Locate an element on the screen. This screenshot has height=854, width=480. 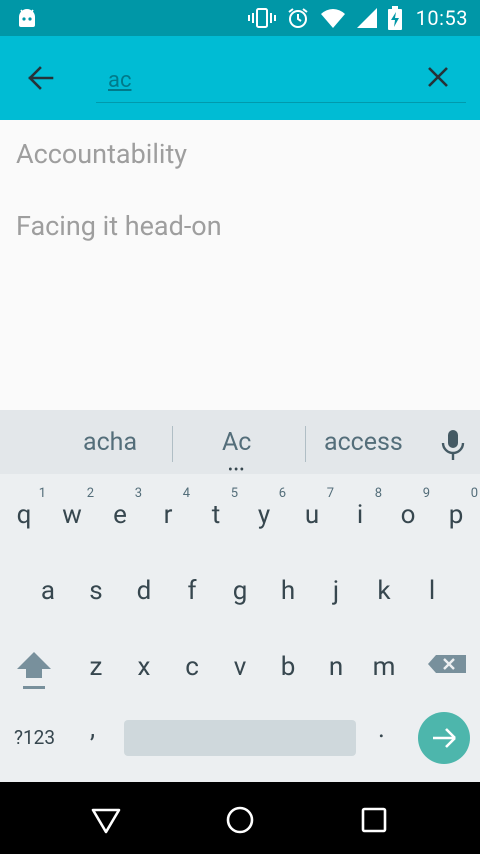
search-input: ac is located at coordinates (281, 84).